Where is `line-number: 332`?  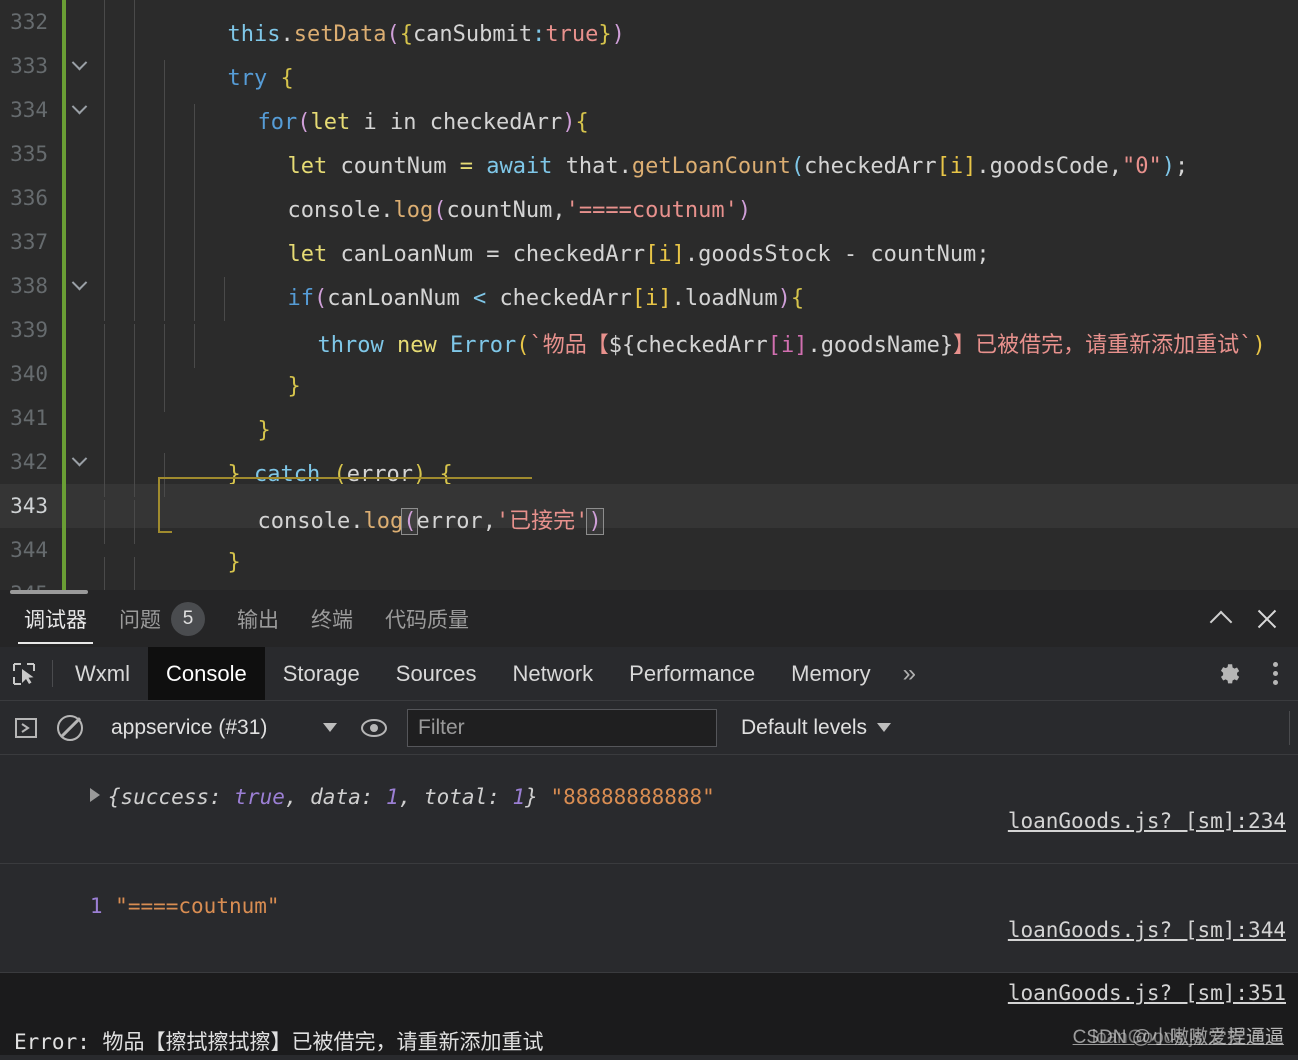 line-number: 332 is located at coordinates (29, 22).